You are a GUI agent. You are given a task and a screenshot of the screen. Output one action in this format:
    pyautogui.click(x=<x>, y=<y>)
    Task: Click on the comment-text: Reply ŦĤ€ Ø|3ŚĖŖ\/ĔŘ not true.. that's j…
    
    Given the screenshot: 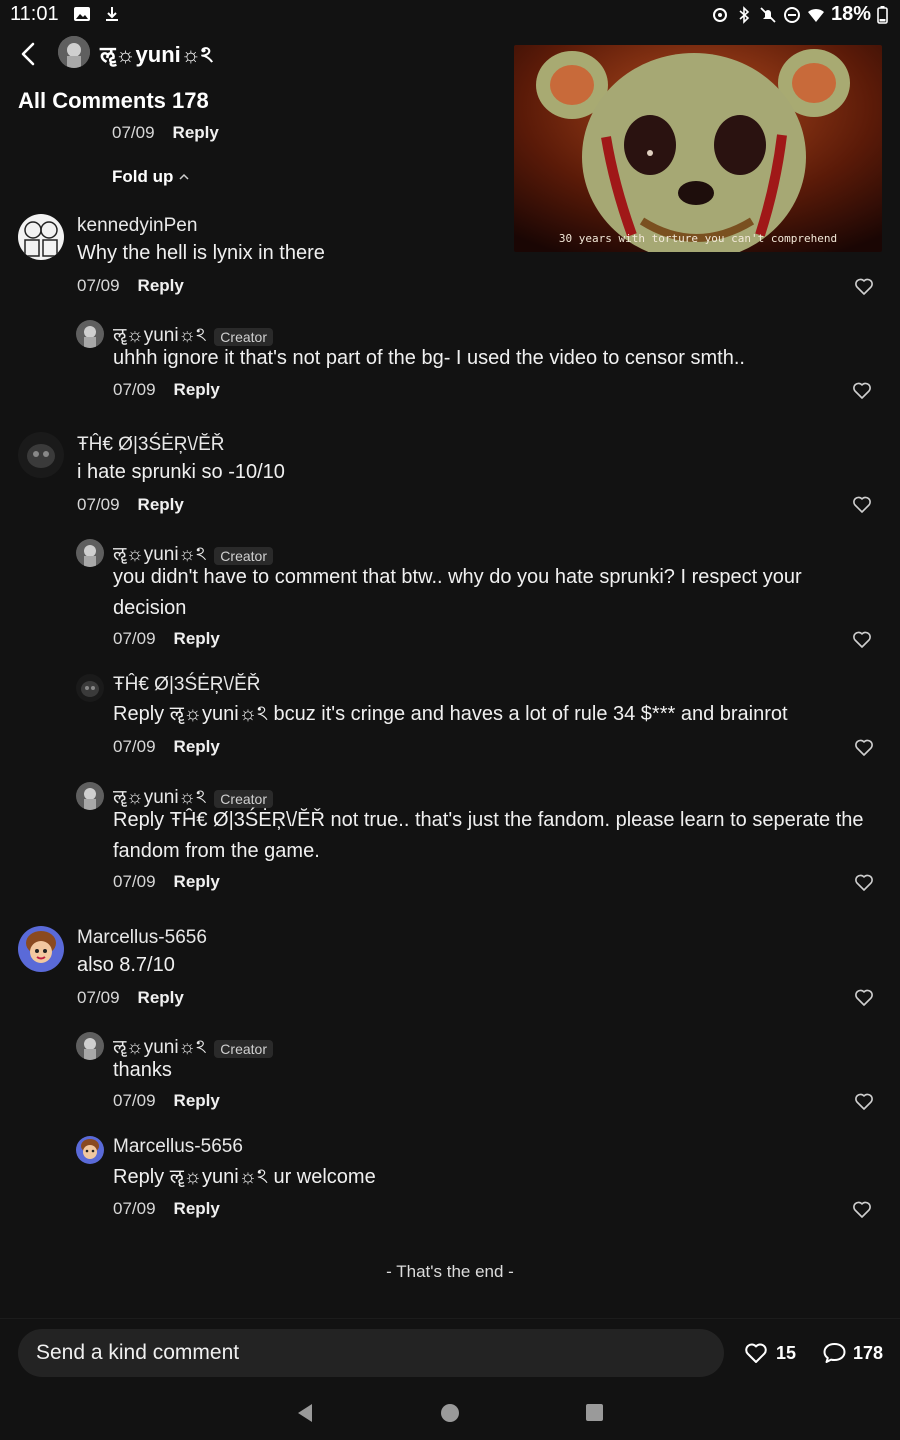 What is the action you would take?
    pyautogui.click(x=488, y=835)
    